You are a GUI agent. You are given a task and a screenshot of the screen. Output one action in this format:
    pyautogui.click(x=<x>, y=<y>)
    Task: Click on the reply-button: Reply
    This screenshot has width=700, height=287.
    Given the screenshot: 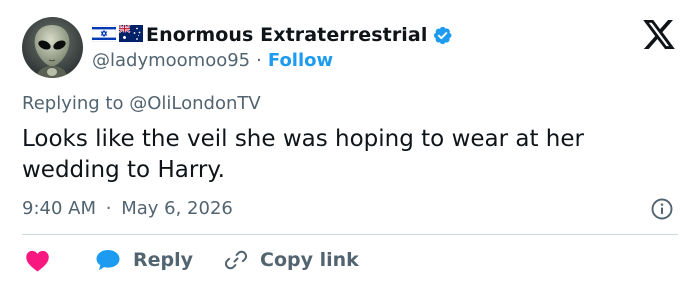 What is the action you would take?
    pyautogui.click(x=144, y=260)
    